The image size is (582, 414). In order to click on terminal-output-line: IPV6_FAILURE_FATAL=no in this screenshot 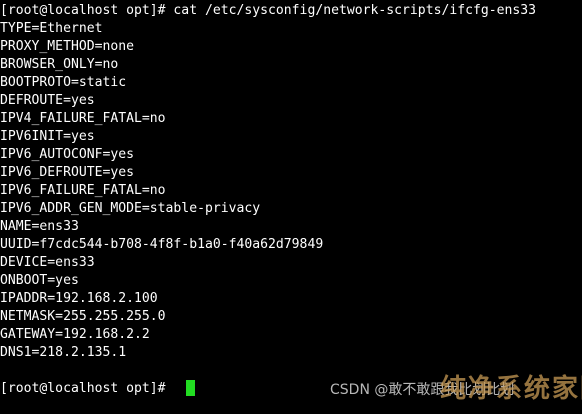, I will do `click(83, 190)`.